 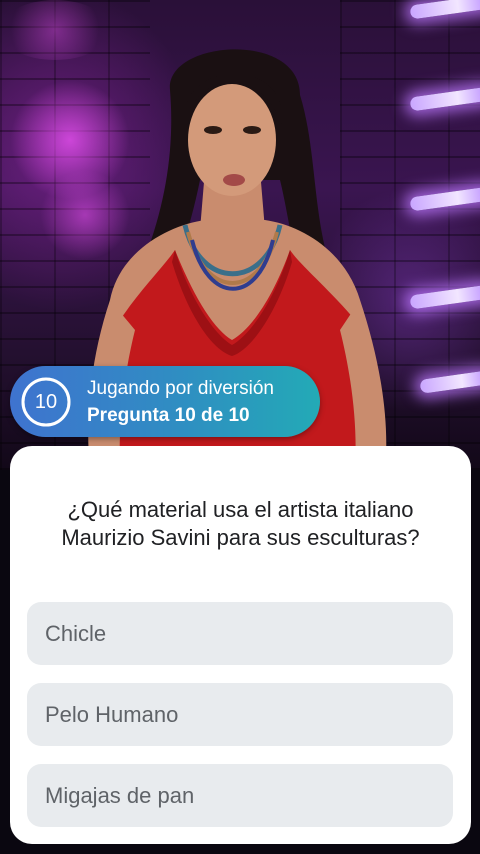 I want to click on question-number-badge: 10, so click(x=46, y=402).